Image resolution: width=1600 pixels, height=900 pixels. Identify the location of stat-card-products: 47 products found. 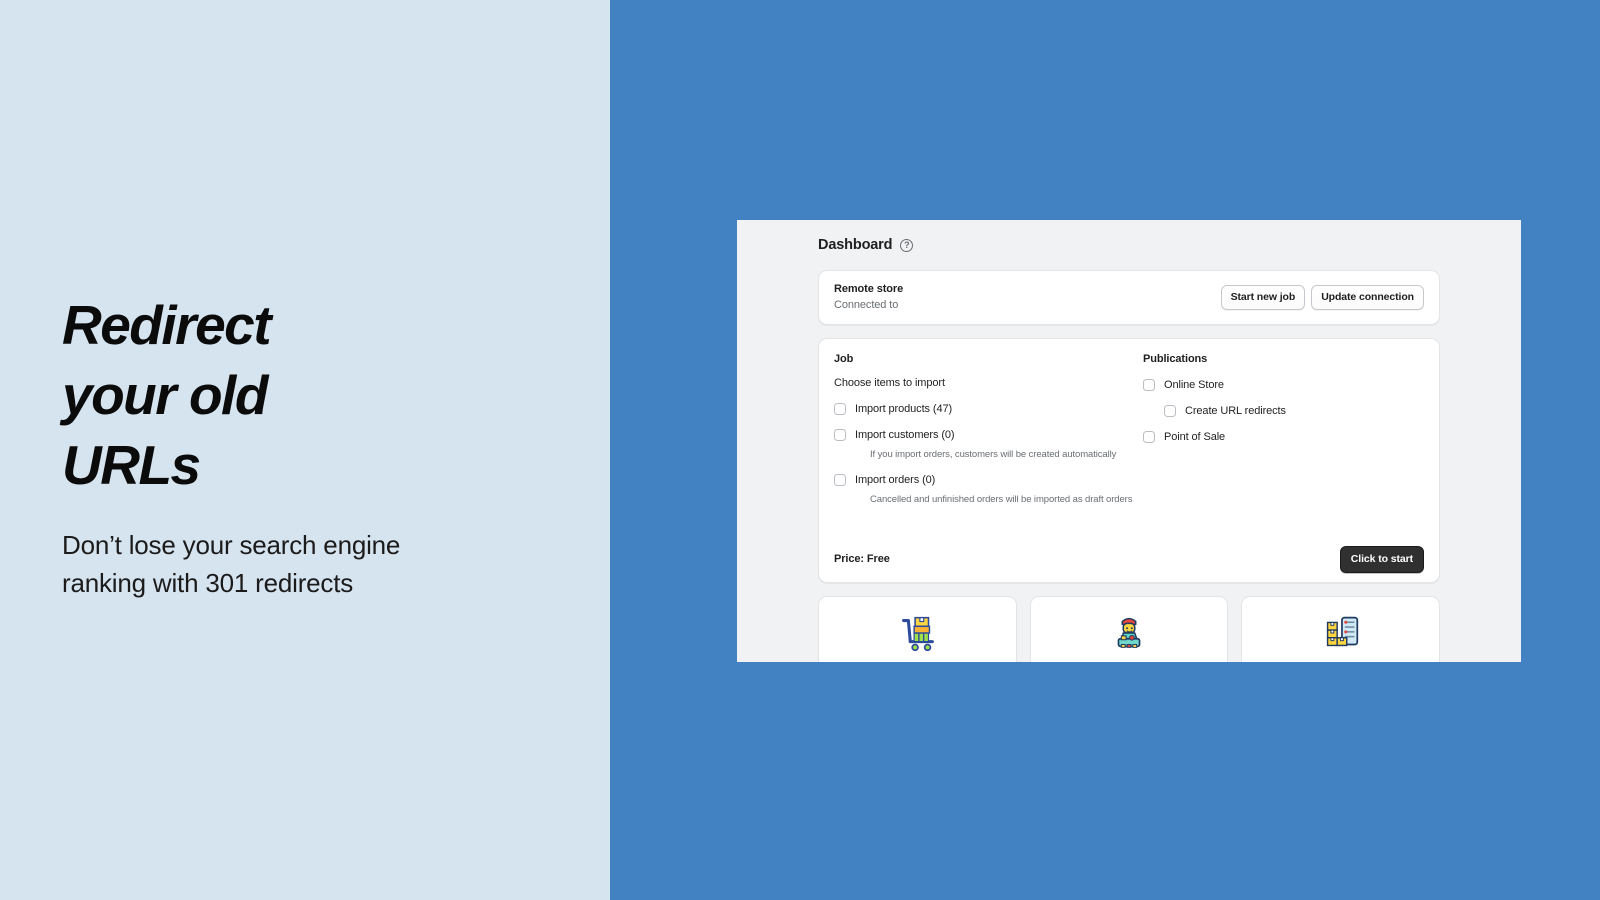
(917, 629).